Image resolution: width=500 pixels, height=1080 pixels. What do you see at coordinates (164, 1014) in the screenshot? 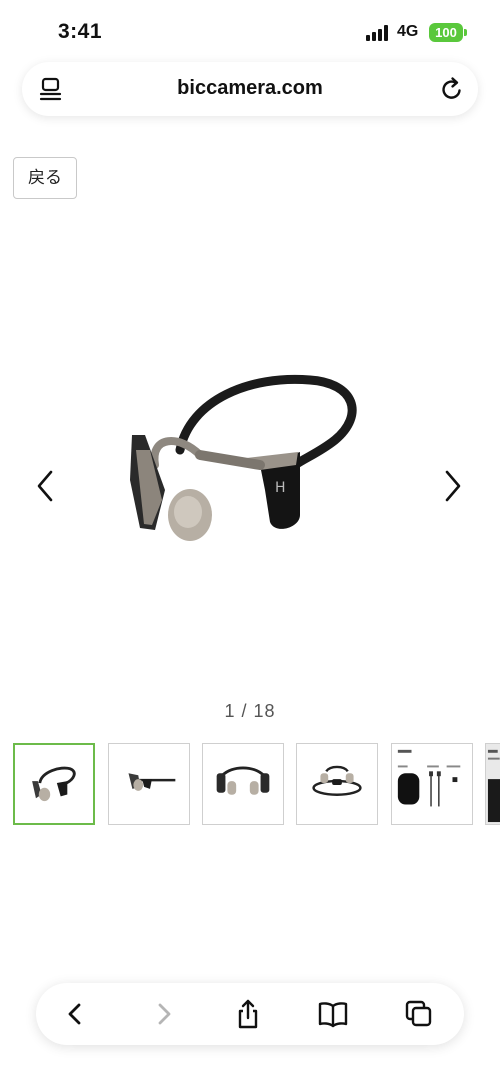
I see `forward-arrow-icon` at bounding box center [164, 1014].